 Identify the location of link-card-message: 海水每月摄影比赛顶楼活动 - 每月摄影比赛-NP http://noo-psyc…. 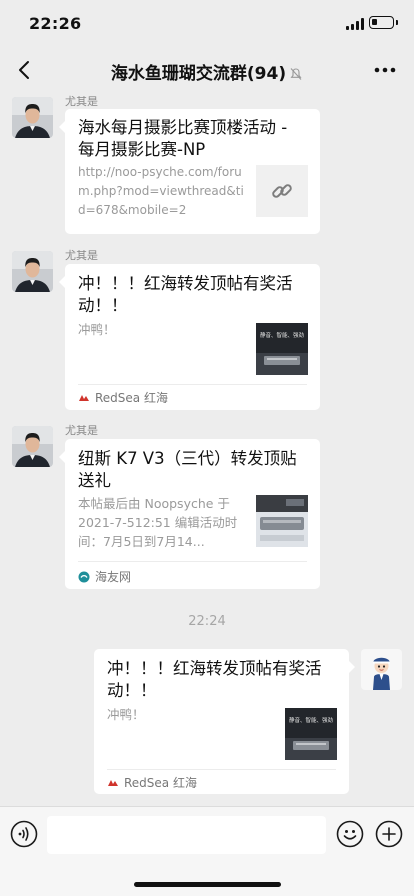
(189, 171).